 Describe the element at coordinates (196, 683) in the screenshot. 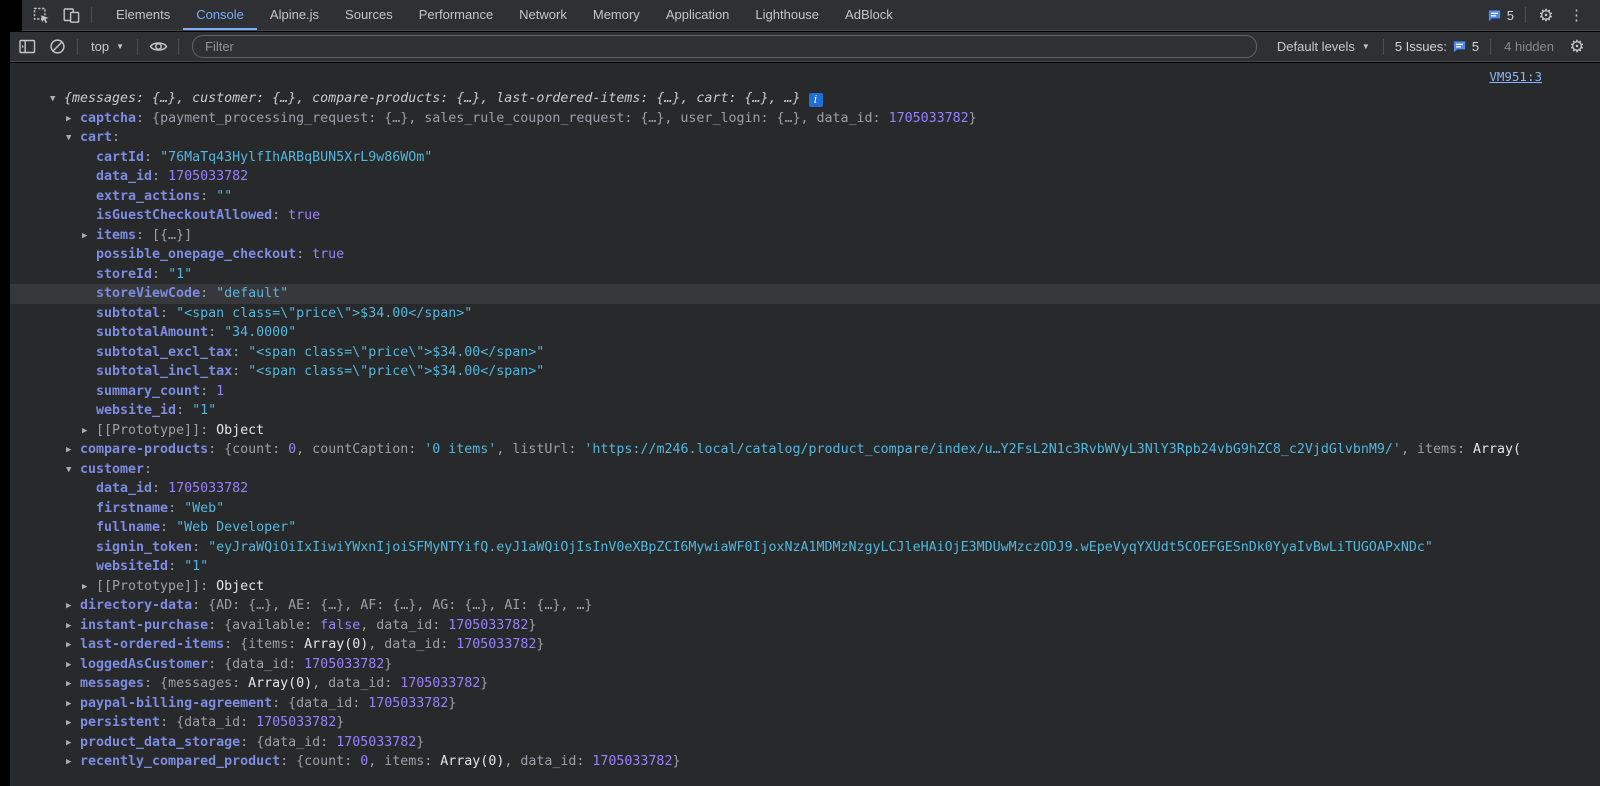

I see `console-token: : {messages:` at that location.